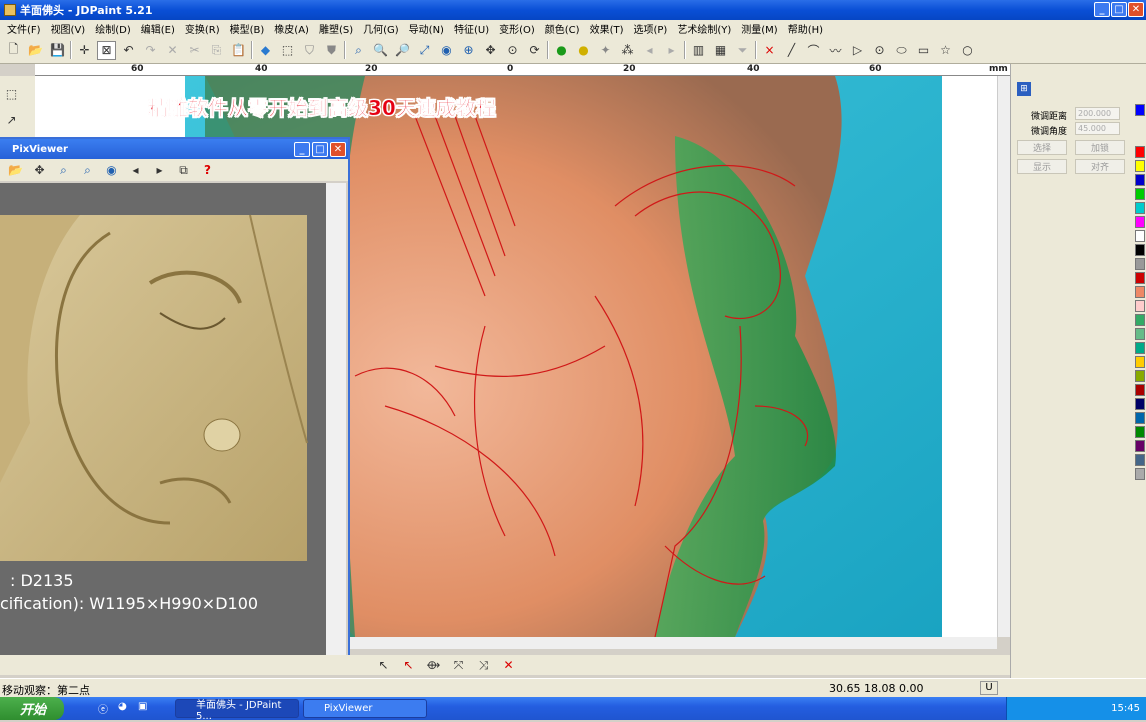 This screenshot has width=1146, height=722. Describe the element at coordinates (11, 93) in the screenshot. I see `select-region-icon: ⬚` at that location.